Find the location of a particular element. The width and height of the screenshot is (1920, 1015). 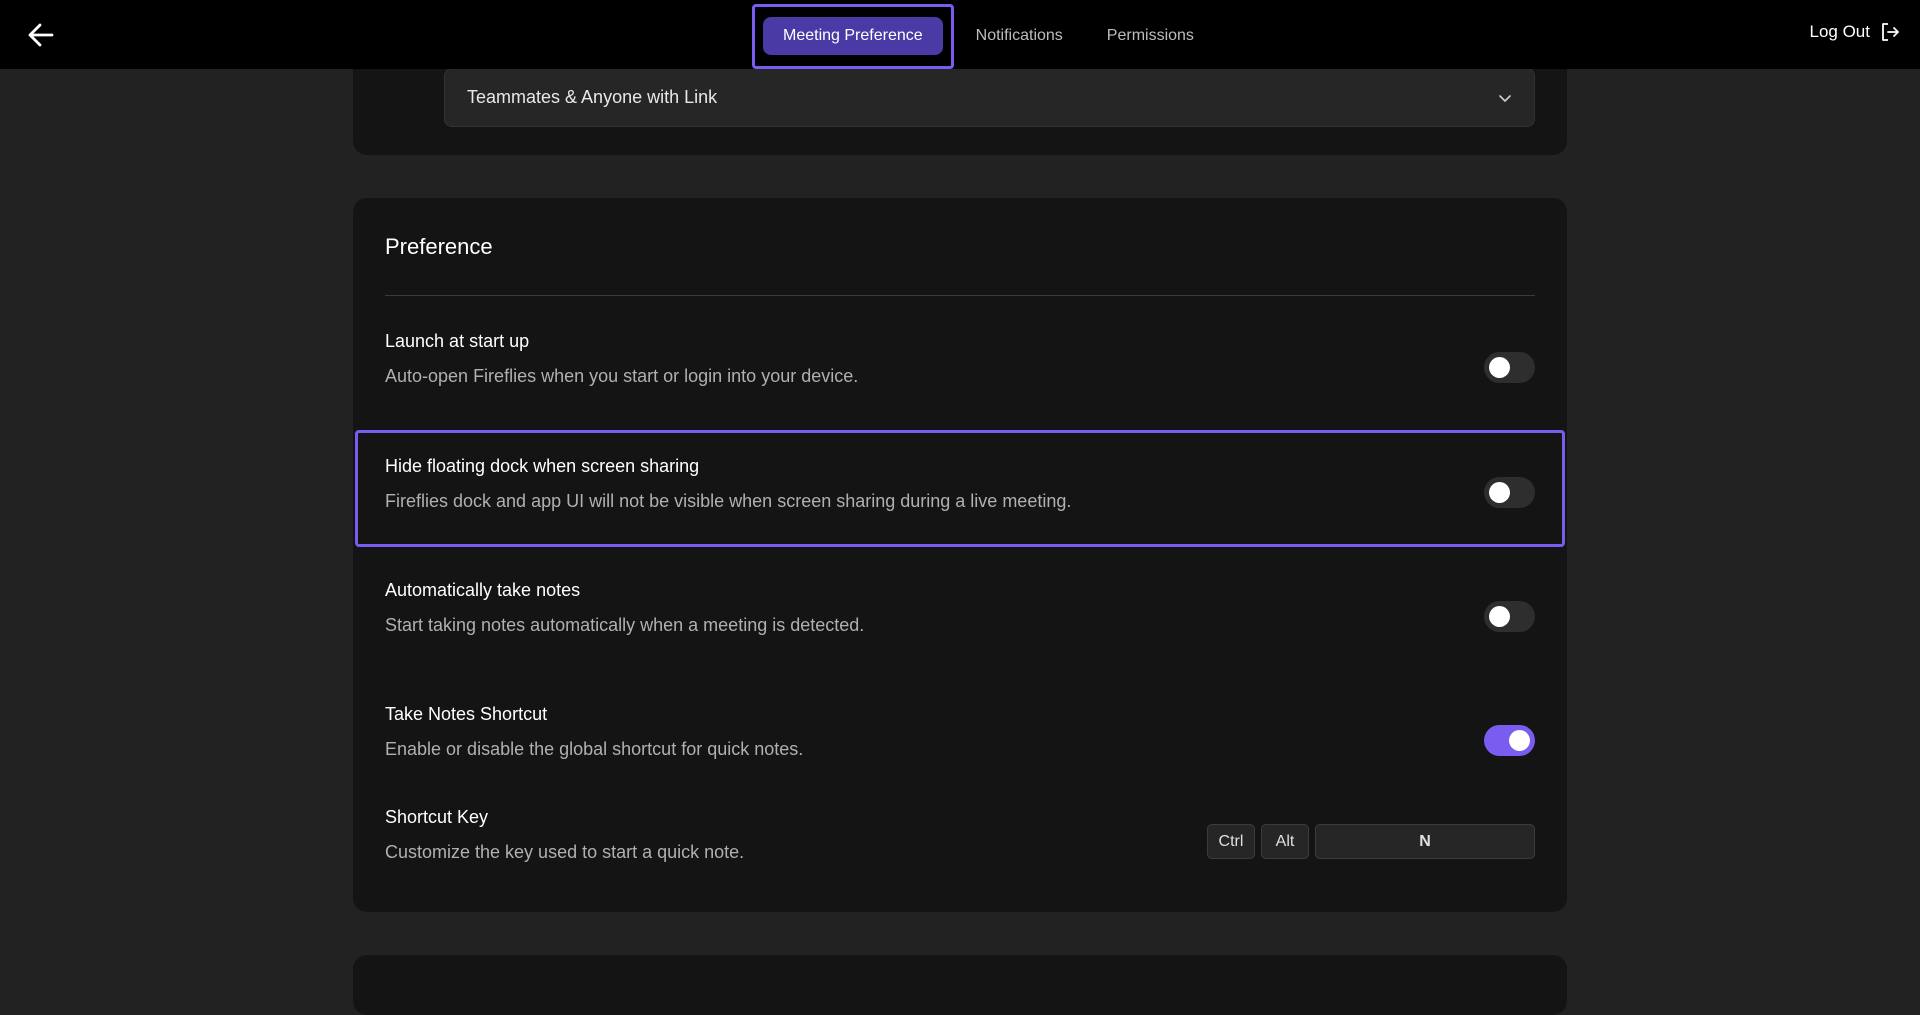

toggle-launch-at-startup is located at coordinates (1509, 367).